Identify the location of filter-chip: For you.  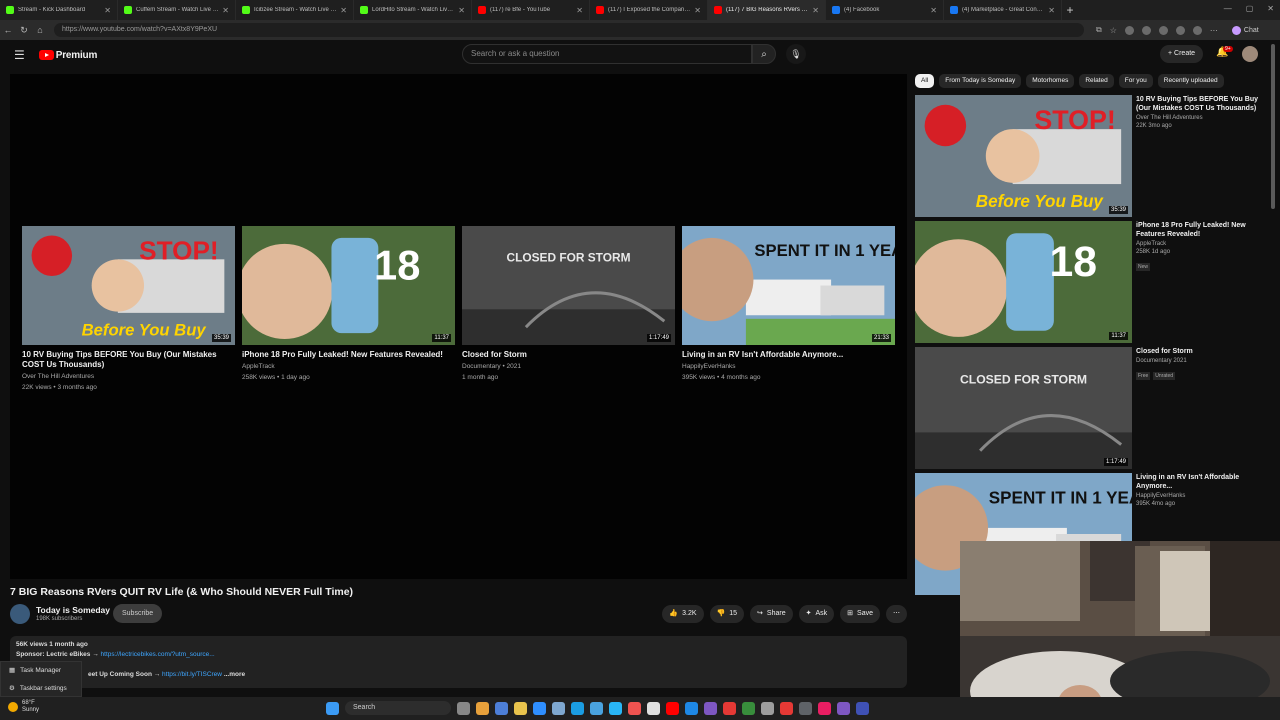
(1135, 81).